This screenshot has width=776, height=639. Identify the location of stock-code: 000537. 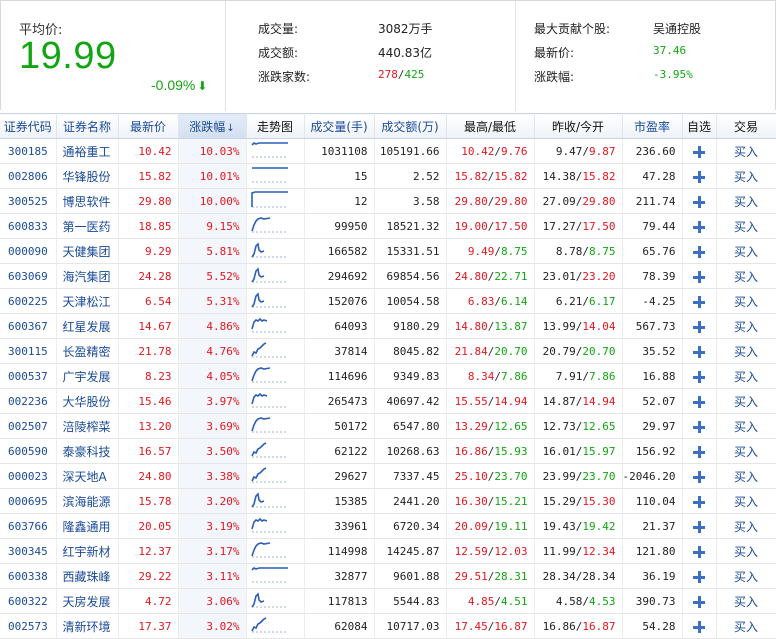
(28, 376).